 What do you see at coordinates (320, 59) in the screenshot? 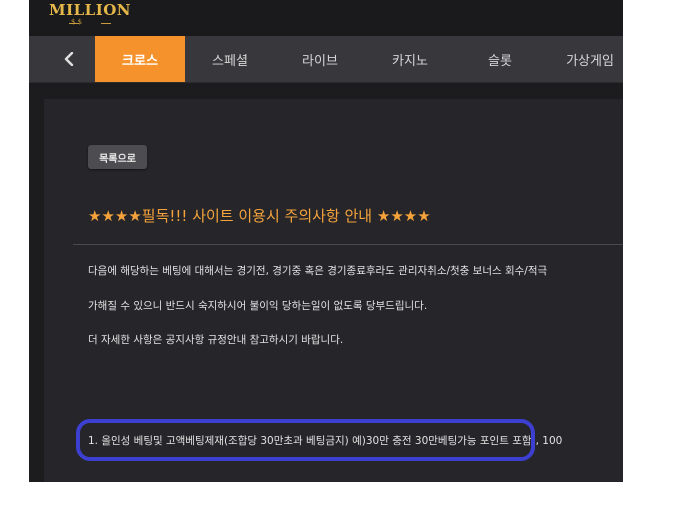
I see `tab-live: 라이브` at bounding box center [320, 59].